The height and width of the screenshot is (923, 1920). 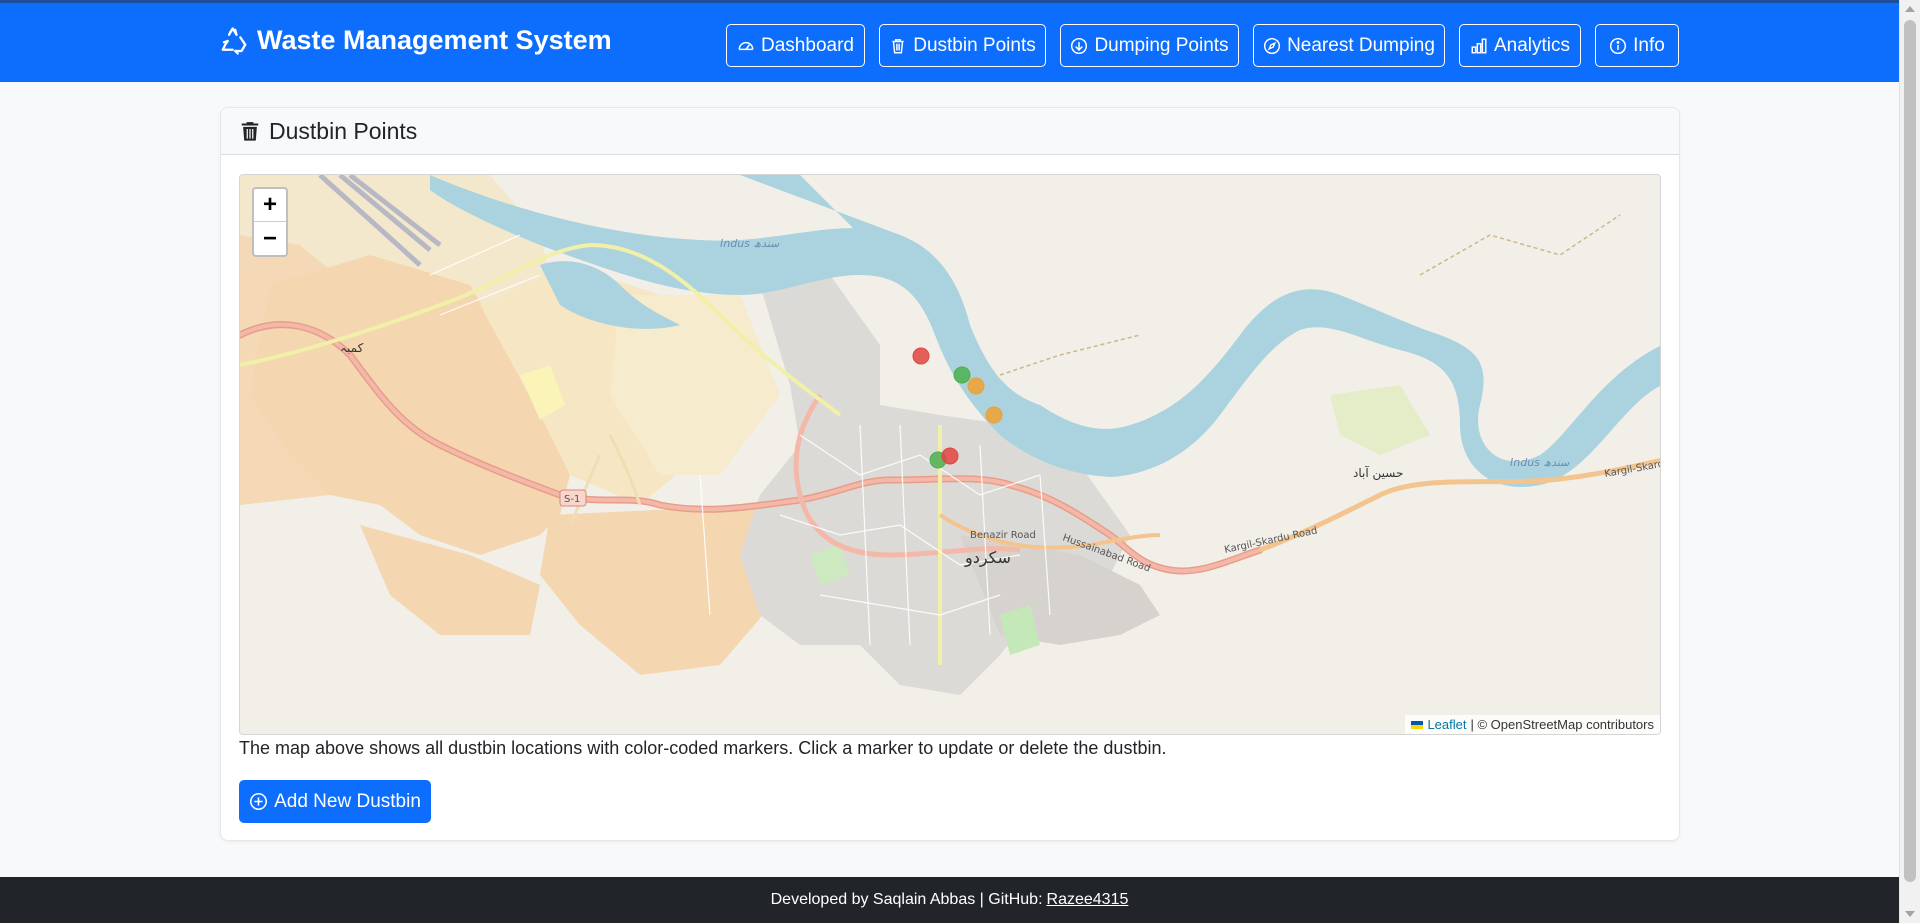 I want to click on scroll-thumb, so click(x=1910, y=451).